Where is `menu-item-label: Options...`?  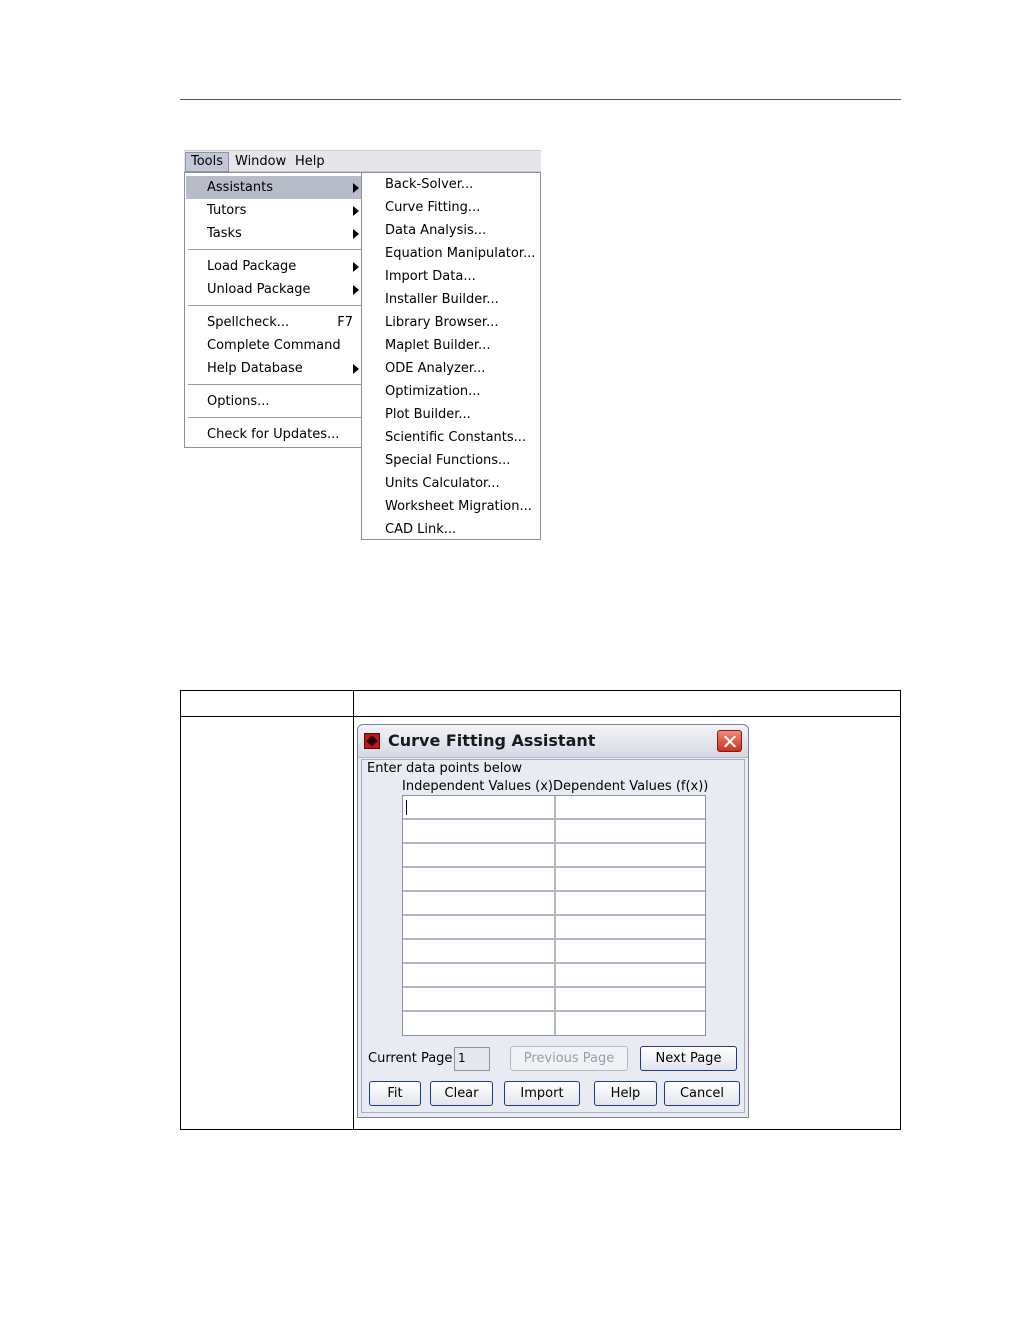
menu-item-label: Options... is located at coordinates (238, 401).